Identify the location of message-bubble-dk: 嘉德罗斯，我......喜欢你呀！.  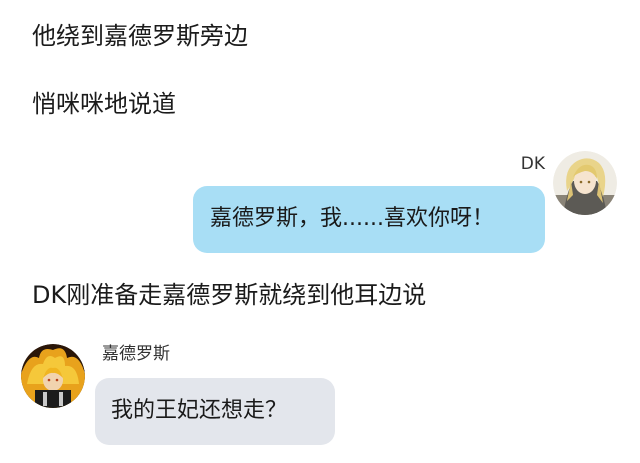
(369, 219).